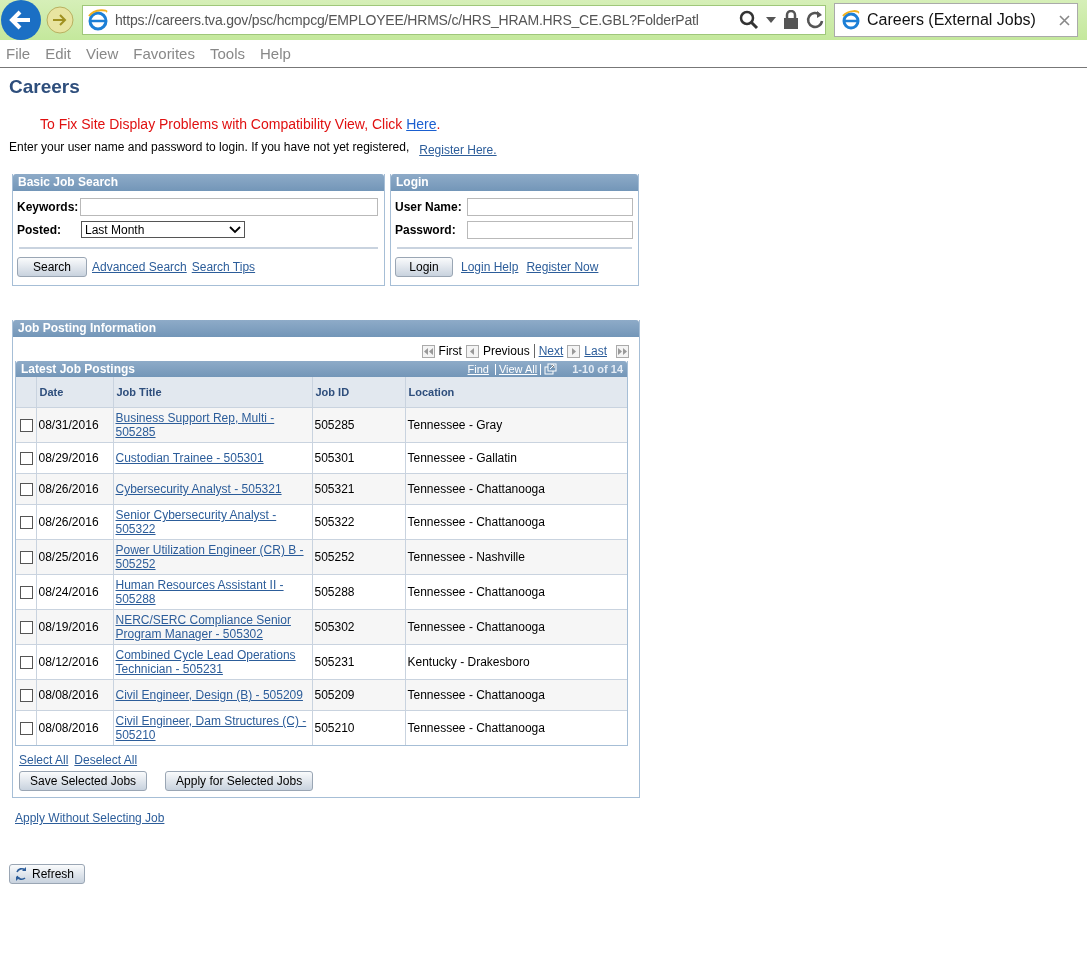 Image resolution: width=1087 pixels, height=975 pixels. Describe the element at coordinates (21, 20) in the screenshot. I see `back-icon` at that location.